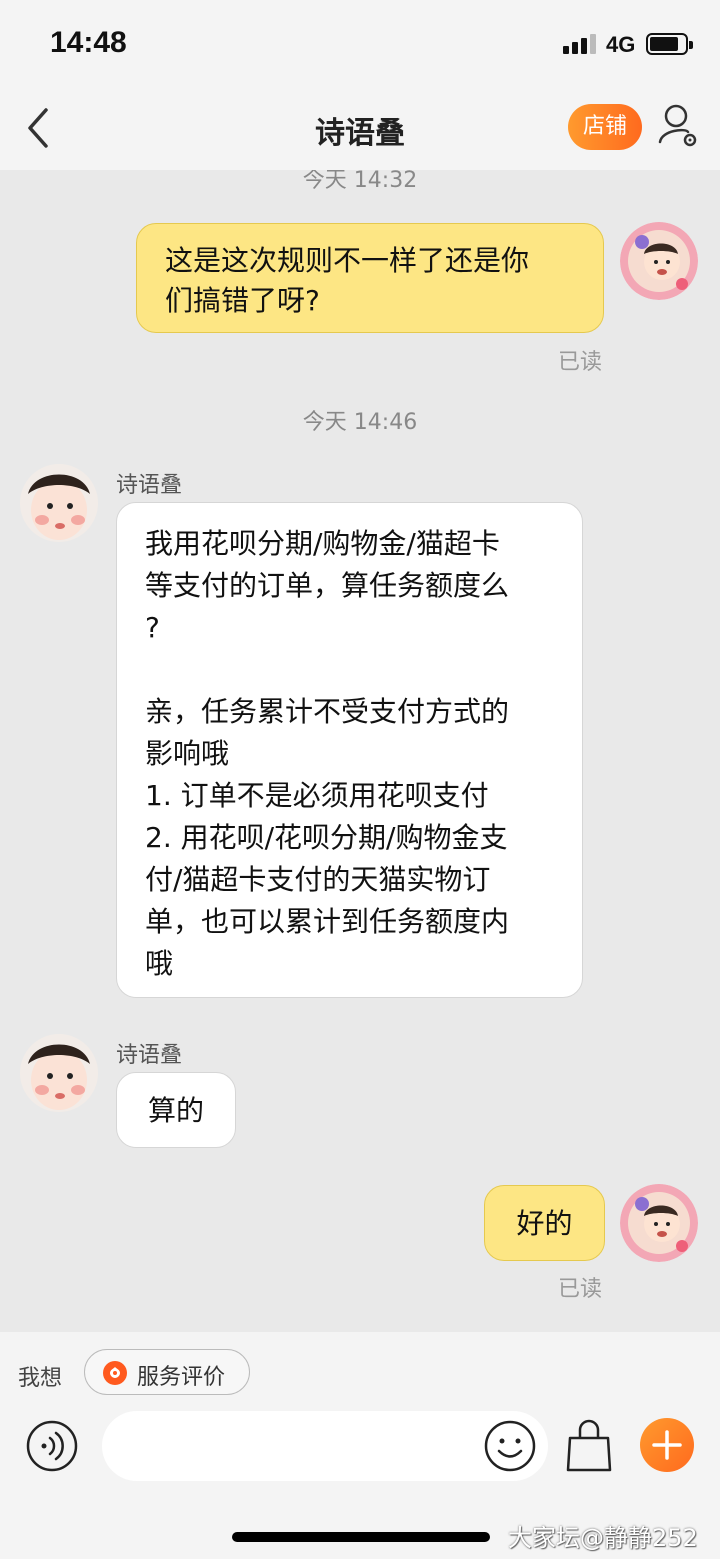 This screenshot has width=720, height=1559. What do you see at coordinates (360, 422) in the screenshot?
I see `timestamp: 今天 14:46` at bounding box center [360, 422].